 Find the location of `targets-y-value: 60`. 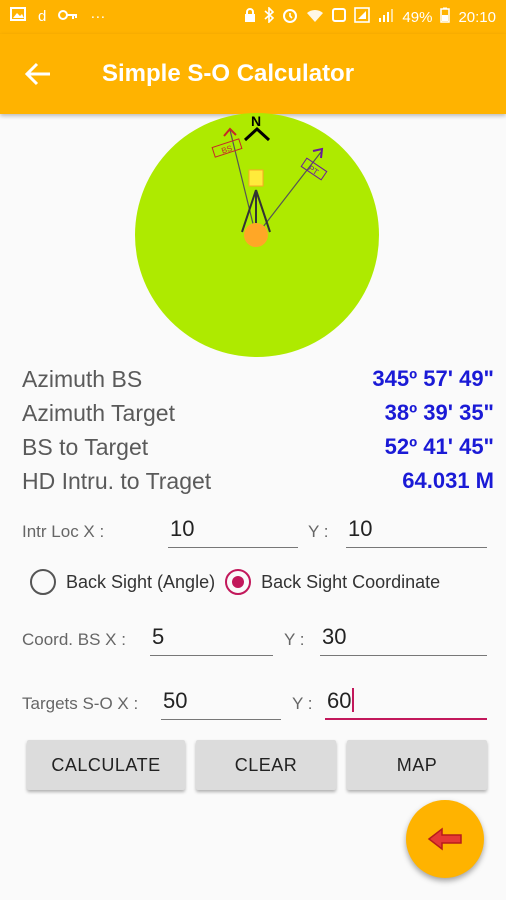

targets-y-value: 60 is located at coordinates (339, 700).